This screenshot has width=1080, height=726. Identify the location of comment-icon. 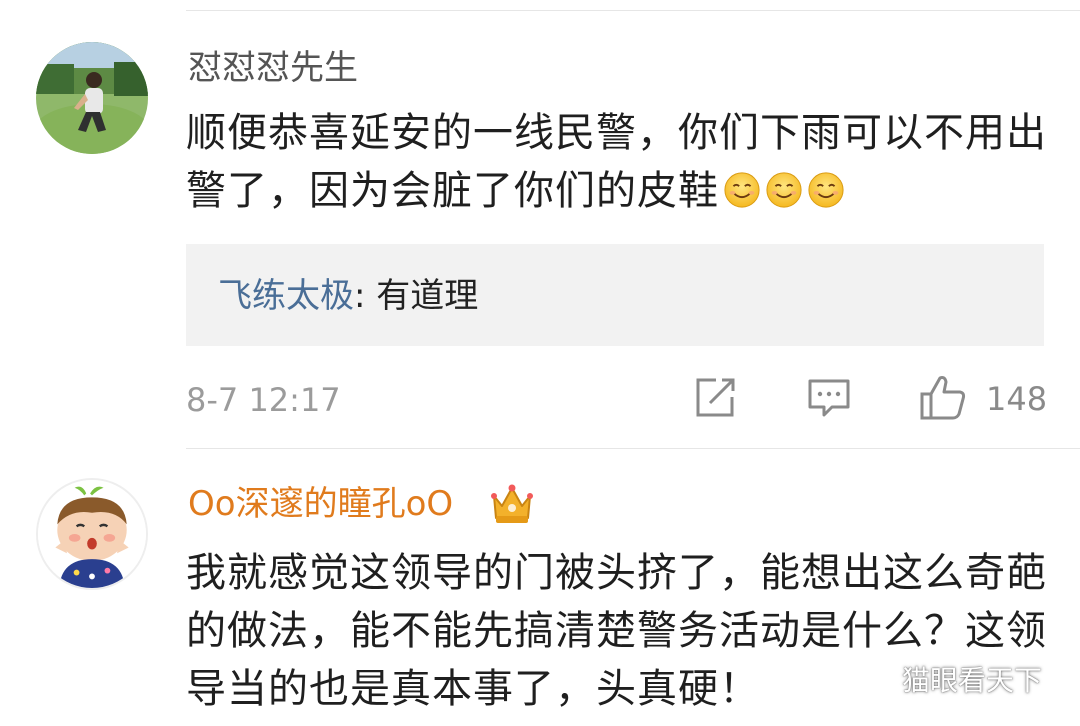
(829, 398).